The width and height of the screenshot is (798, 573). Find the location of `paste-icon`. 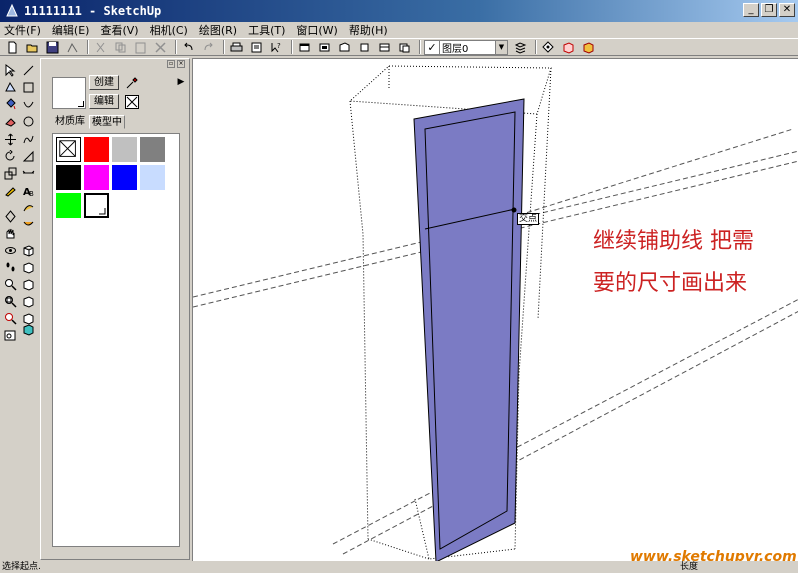

paste-icon is located at coordinates (140, 47).